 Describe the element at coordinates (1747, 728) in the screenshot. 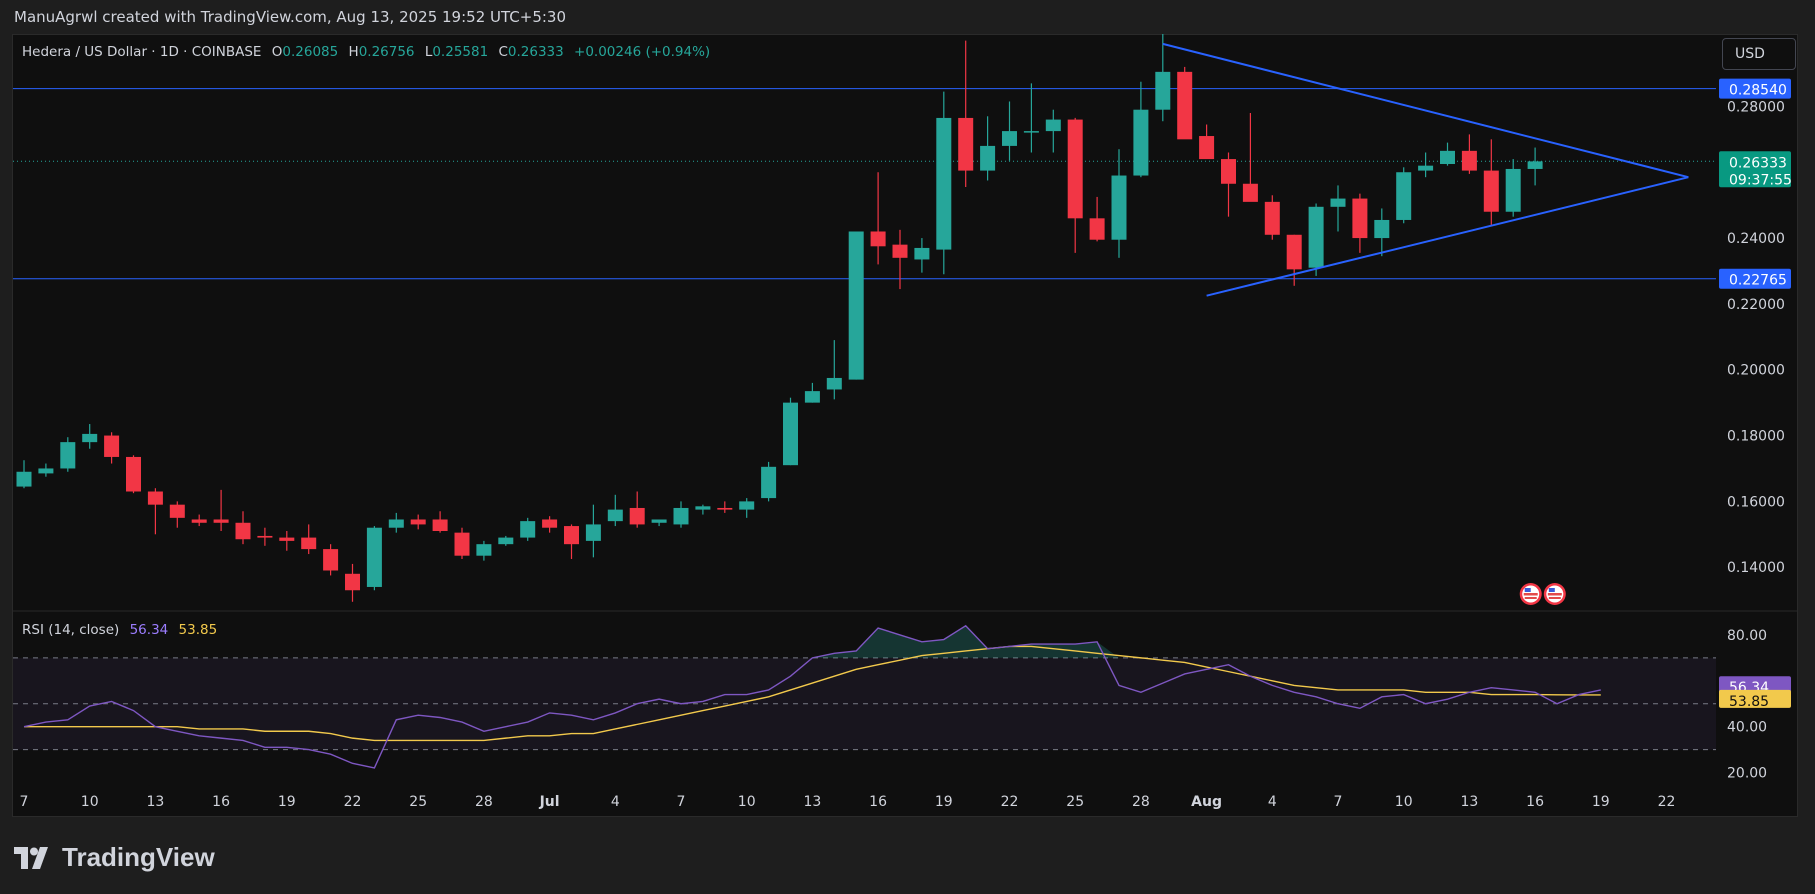

I see `rsi-tick-label: 40.00` at that location.